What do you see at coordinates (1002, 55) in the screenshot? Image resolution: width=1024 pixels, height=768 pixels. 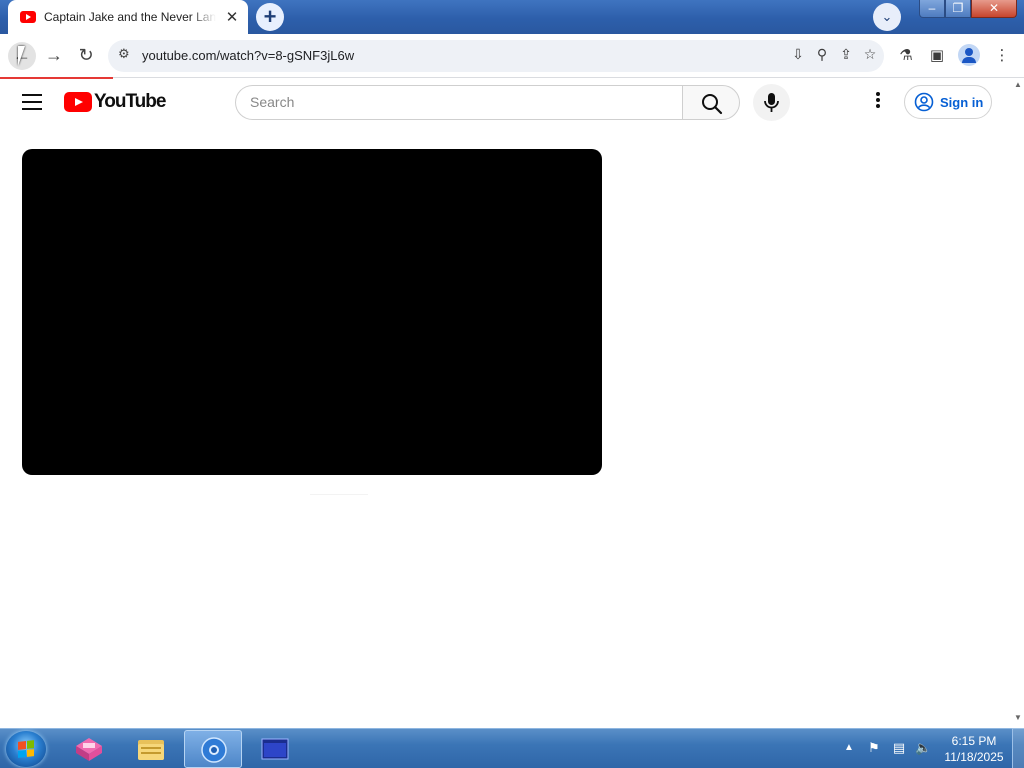 I see `browser-menu-icon: ⋮` at bounding box center [1002, 55].